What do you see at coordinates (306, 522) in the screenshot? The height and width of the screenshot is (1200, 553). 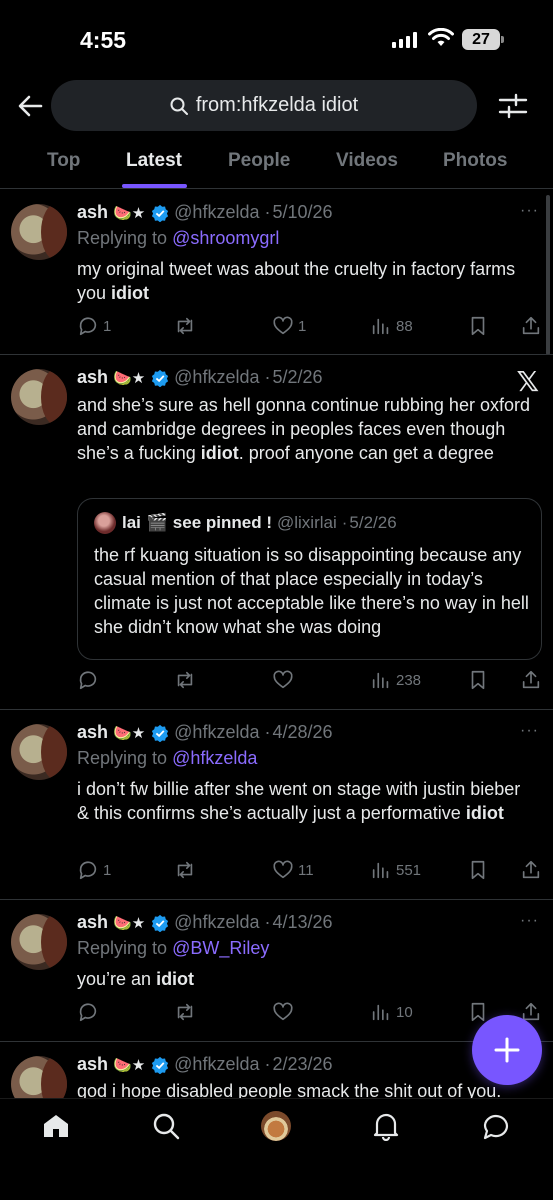 I see `quote-handle: @lixirlai` at bounding box center [306, 522].